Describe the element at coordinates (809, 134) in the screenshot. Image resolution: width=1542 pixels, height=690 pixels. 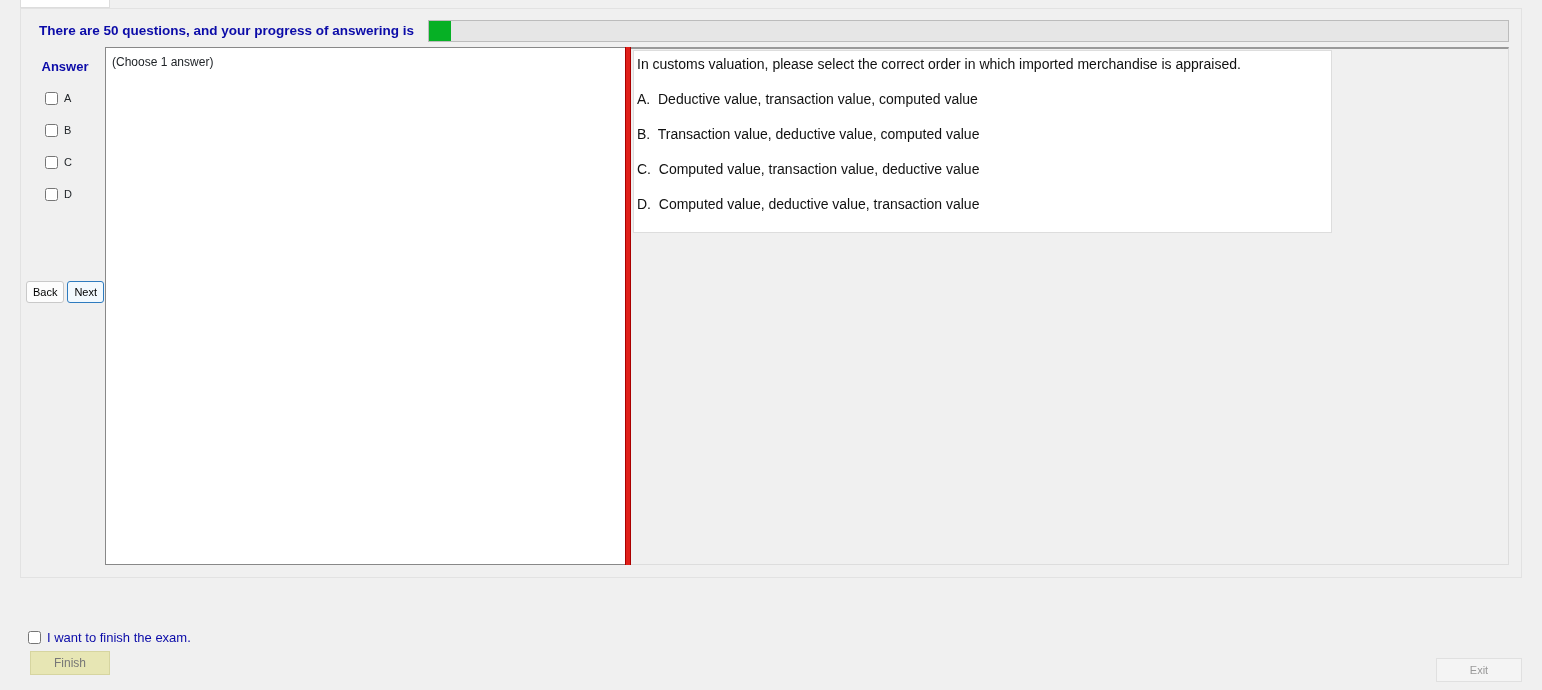
I see `choice-text: B. Transaction value, deductive value, computed value` at that location.